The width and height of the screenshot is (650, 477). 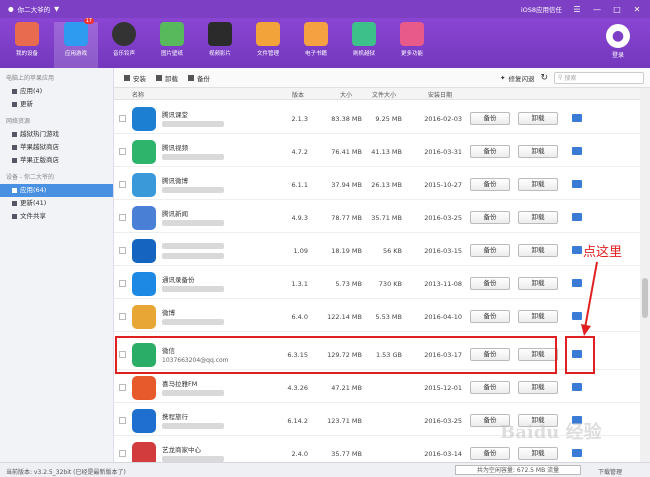 What do you see at coordinates (75, 54) in the screenshot?
I see `tool-label: 应用游戏` at bounding box center [75, 54].